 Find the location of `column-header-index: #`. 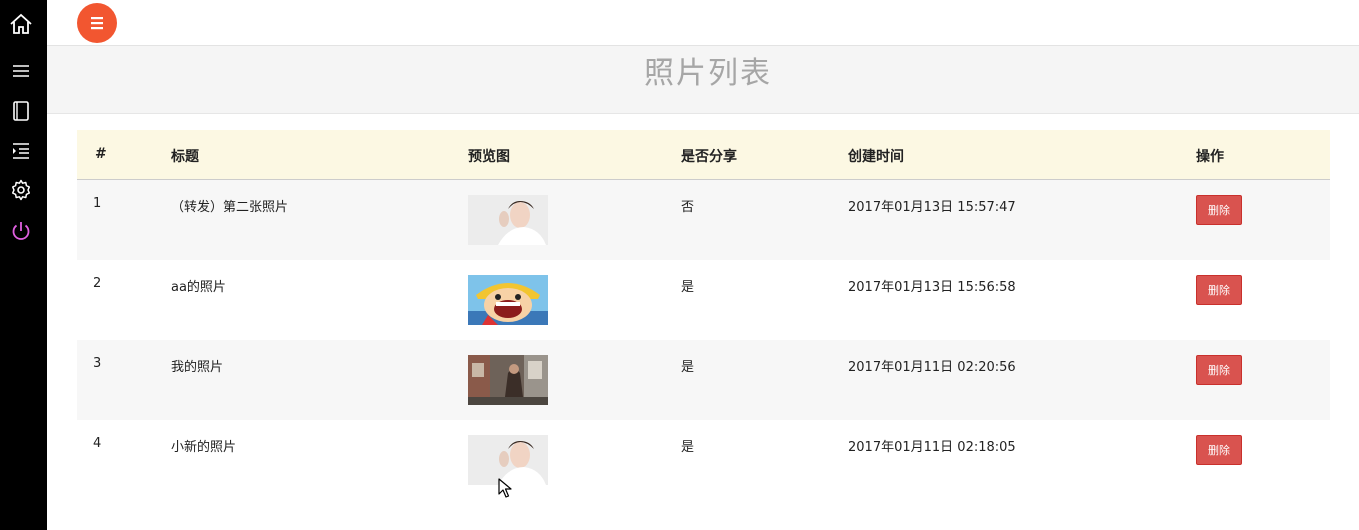

column-header-index: # is located at coordinates (101, 154).